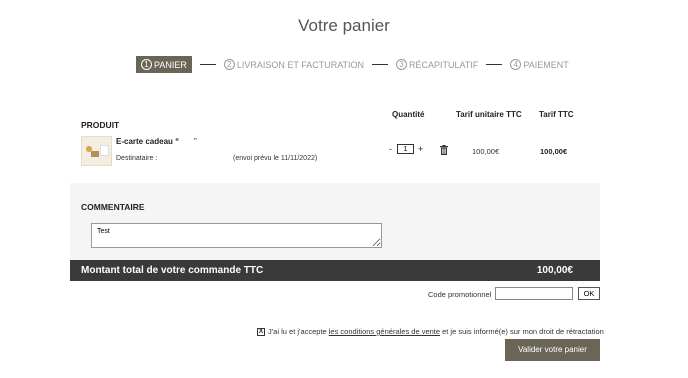  I want to click on step-paiement: 4 PAIEMENT, so click(539, 64).